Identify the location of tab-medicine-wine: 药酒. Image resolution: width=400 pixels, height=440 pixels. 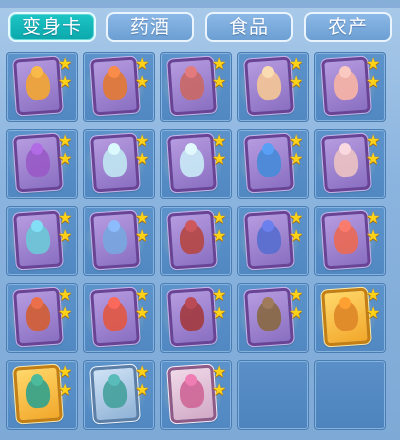
(150, 27).